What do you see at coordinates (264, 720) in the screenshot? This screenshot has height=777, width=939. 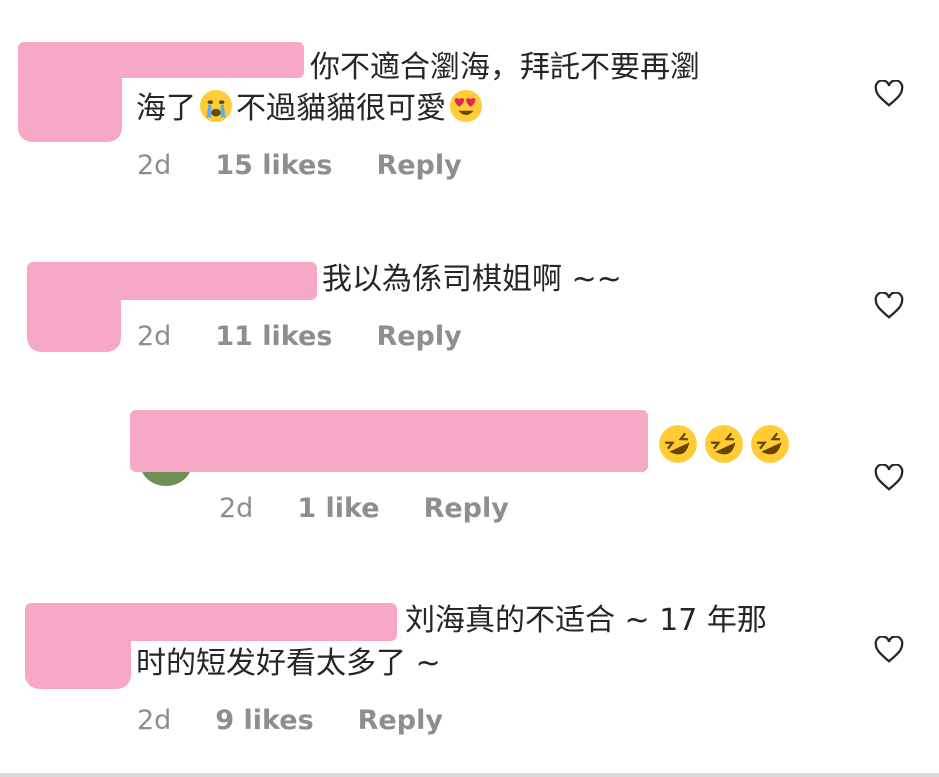 I see `likes-count: 9 likes` at bounding box center [264, 720].